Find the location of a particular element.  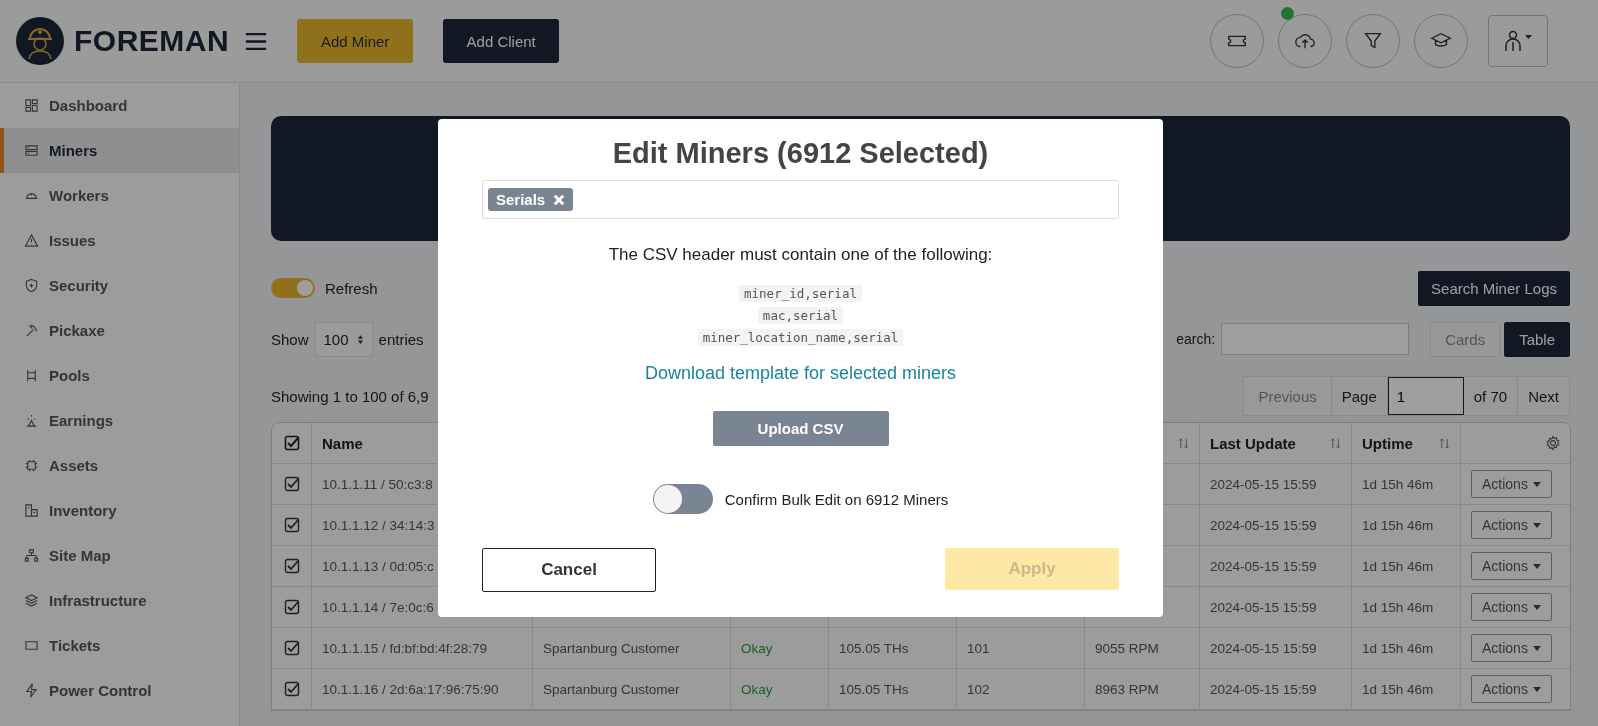

layers-icon is located at coordinates (31, 600).